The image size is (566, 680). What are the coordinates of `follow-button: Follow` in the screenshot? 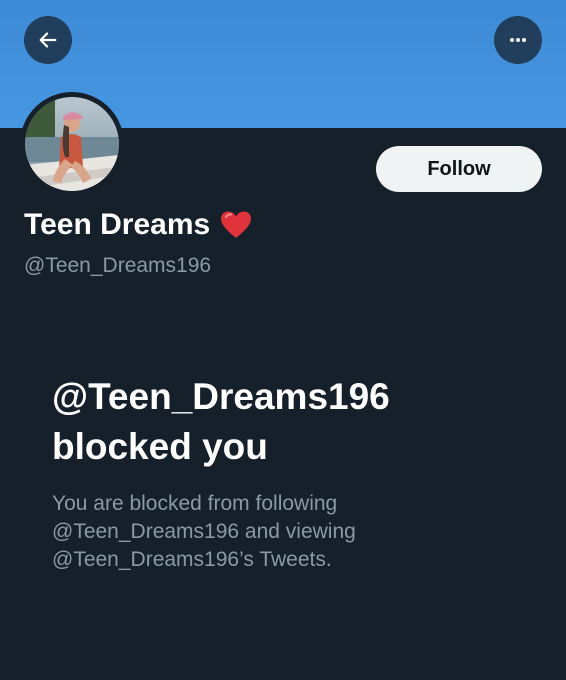 It's located at (459, 169).